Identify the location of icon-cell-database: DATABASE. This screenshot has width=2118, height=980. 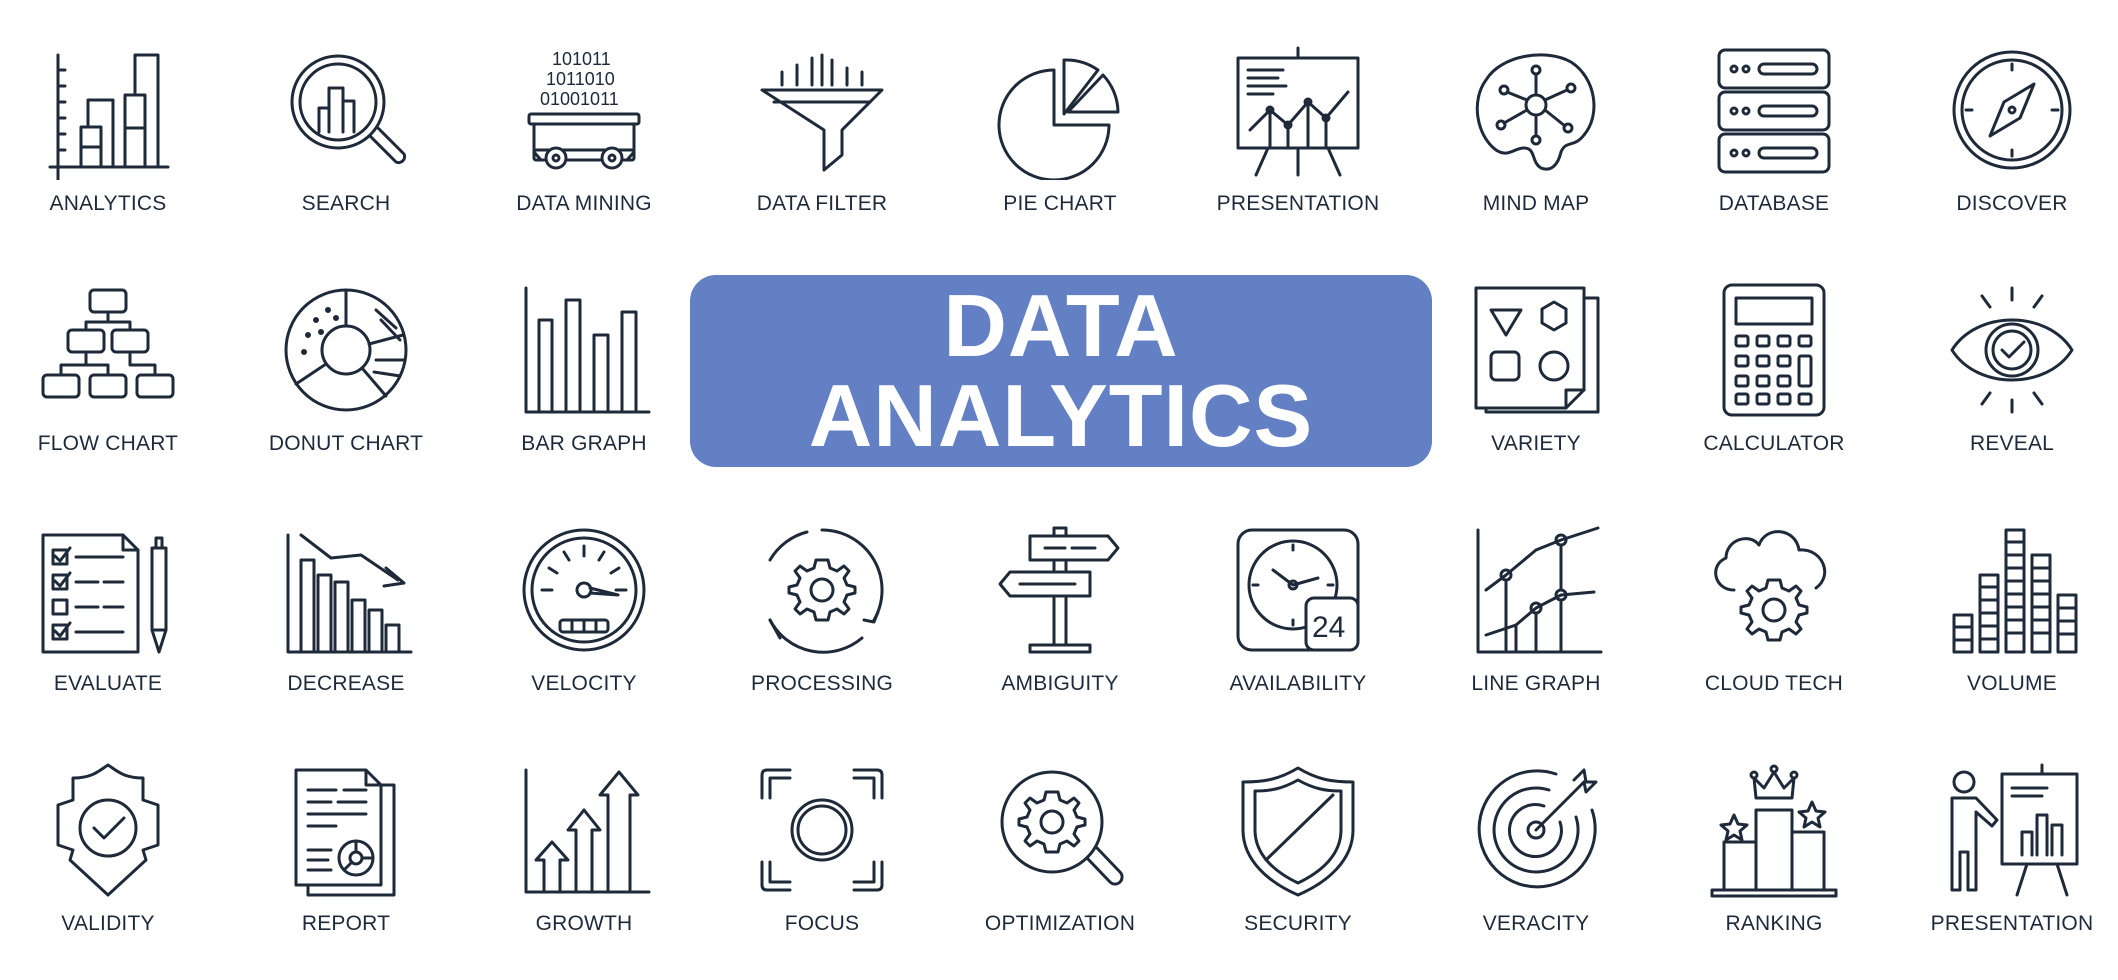
(1774, 120).